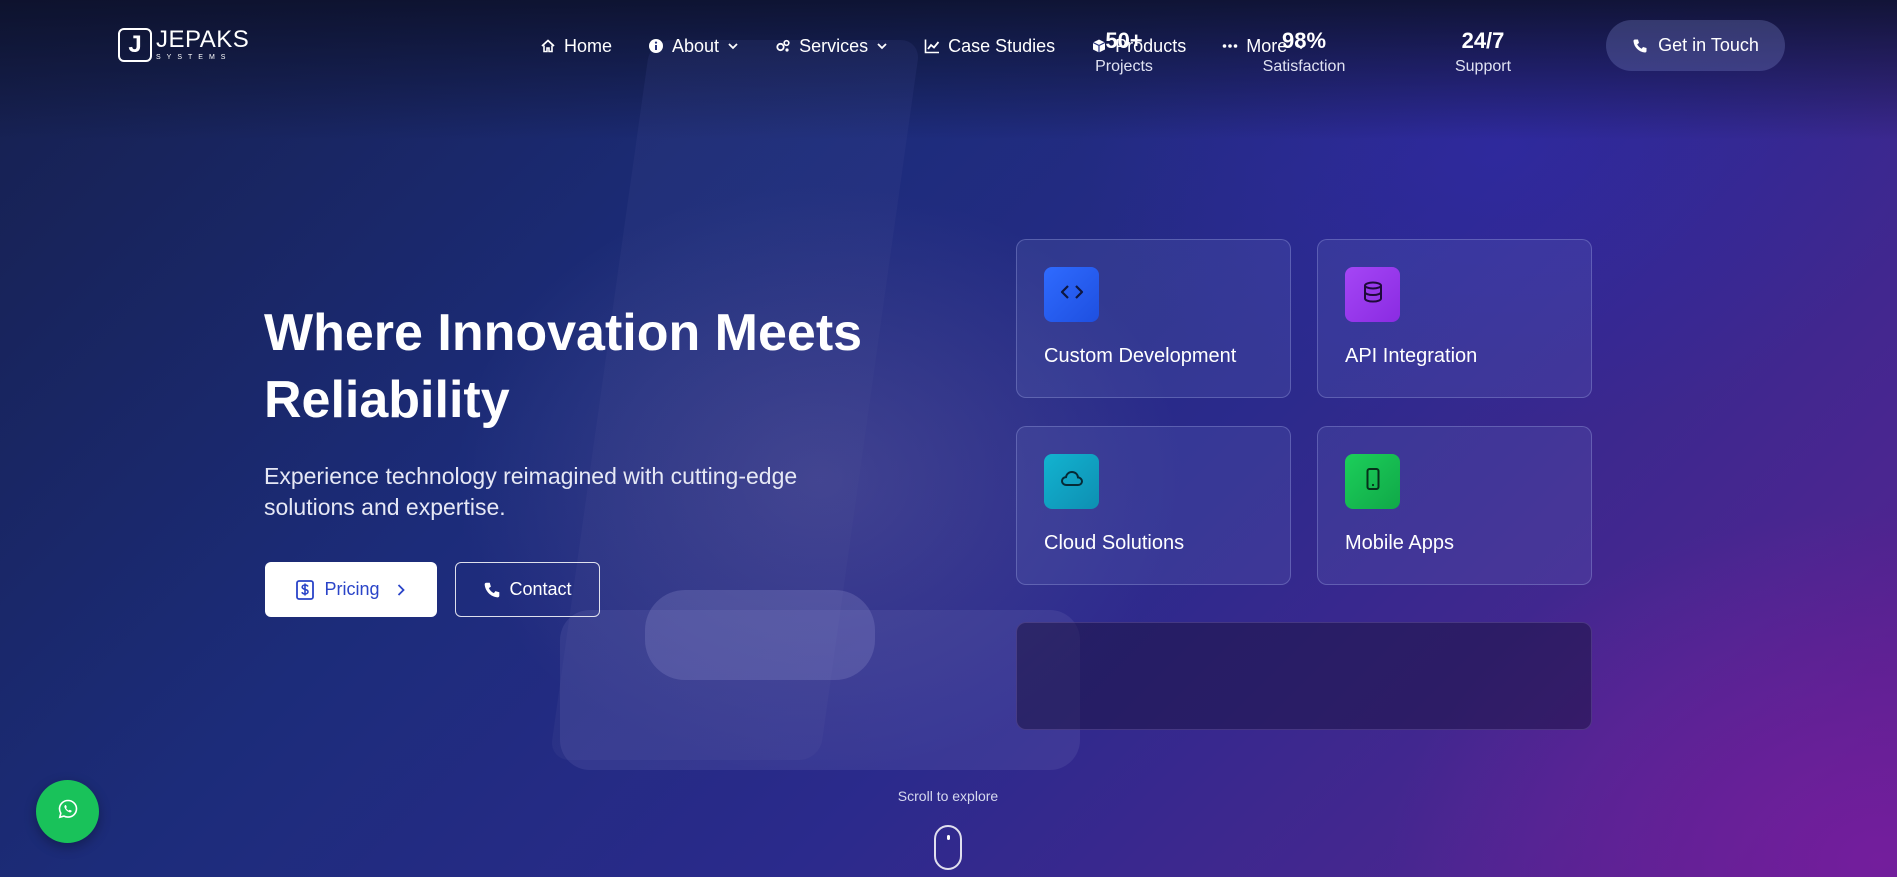 The width and height of the screenshot is (1897, 877). What do you see at coordinates (1411, 356) in the screenshot?
I see `service-label: API Integration` at bounding box center [1411, 356].